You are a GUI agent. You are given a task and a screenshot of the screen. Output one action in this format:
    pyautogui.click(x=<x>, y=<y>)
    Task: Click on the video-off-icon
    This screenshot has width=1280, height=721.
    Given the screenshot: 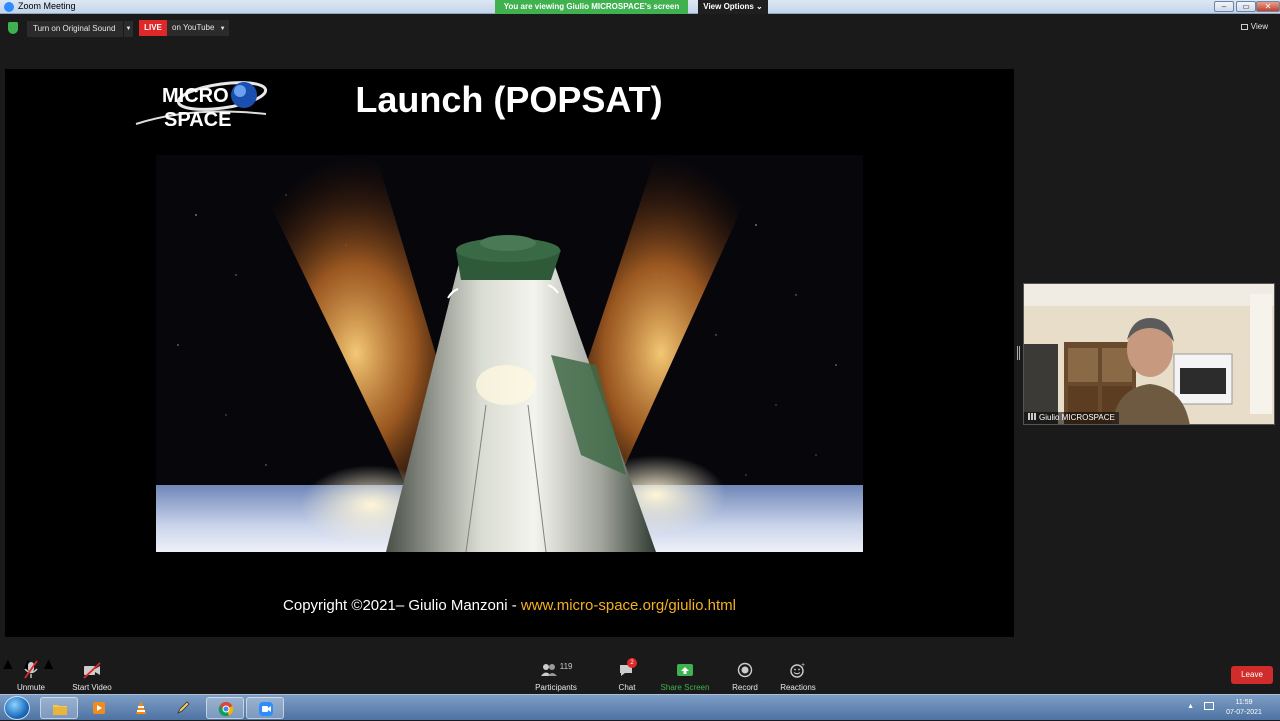 What is the action you would take?
    pyautogui.click(x=92, y=670)
    